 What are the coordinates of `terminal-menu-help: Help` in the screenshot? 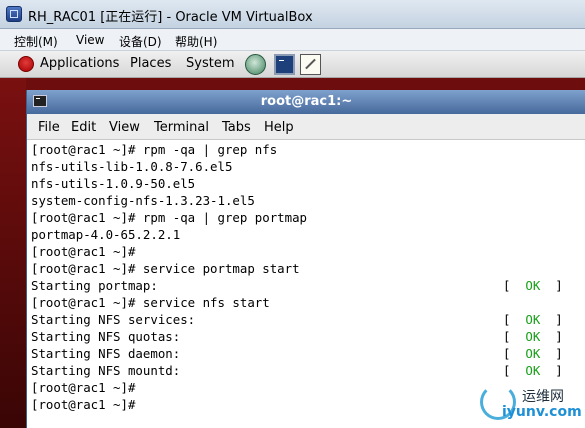 It's located at (279, 127).